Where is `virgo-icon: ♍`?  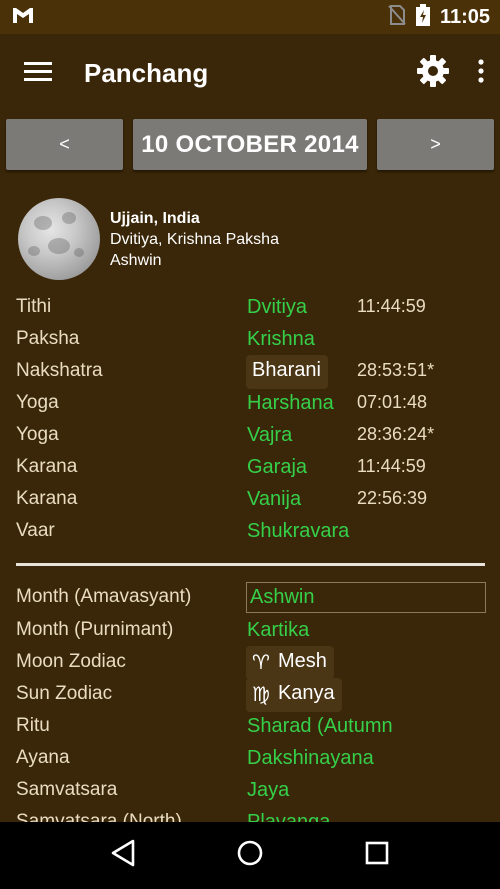 virgo-icon: ♍ is located at coordinates (261, 695).